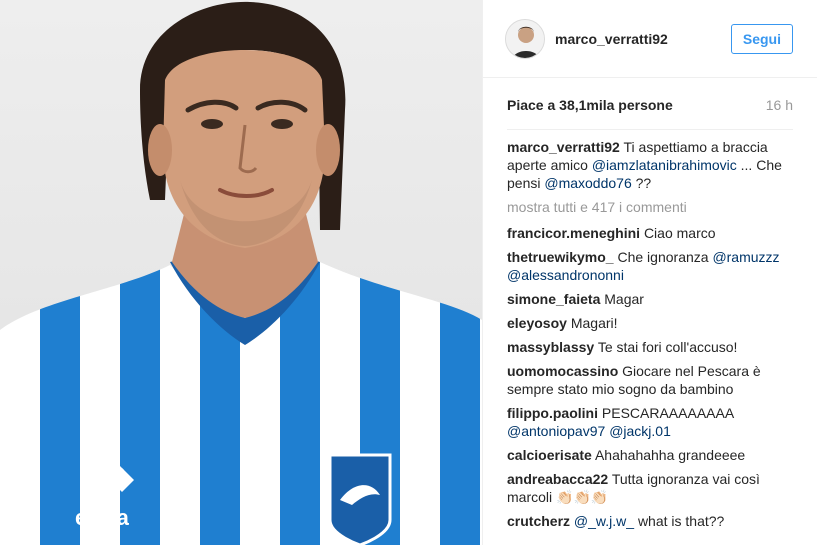  What do you see at coordinates (643, 39) in the screenshot?
I see `post-username: marco_verratti92` at bounding box center [643, 39].